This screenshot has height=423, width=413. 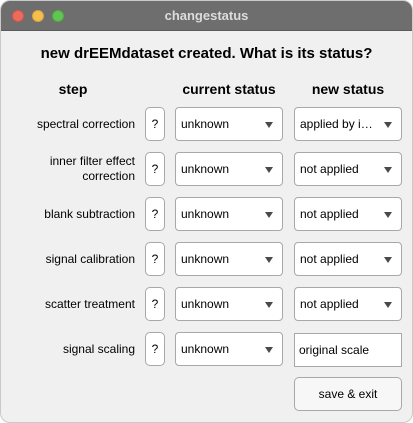 What do you see at coordinates (92, 168) in the screenshot?
I see `step-label-inner-filter-effect-correction: inner filter effect correction` at bounding box center [92, 168].